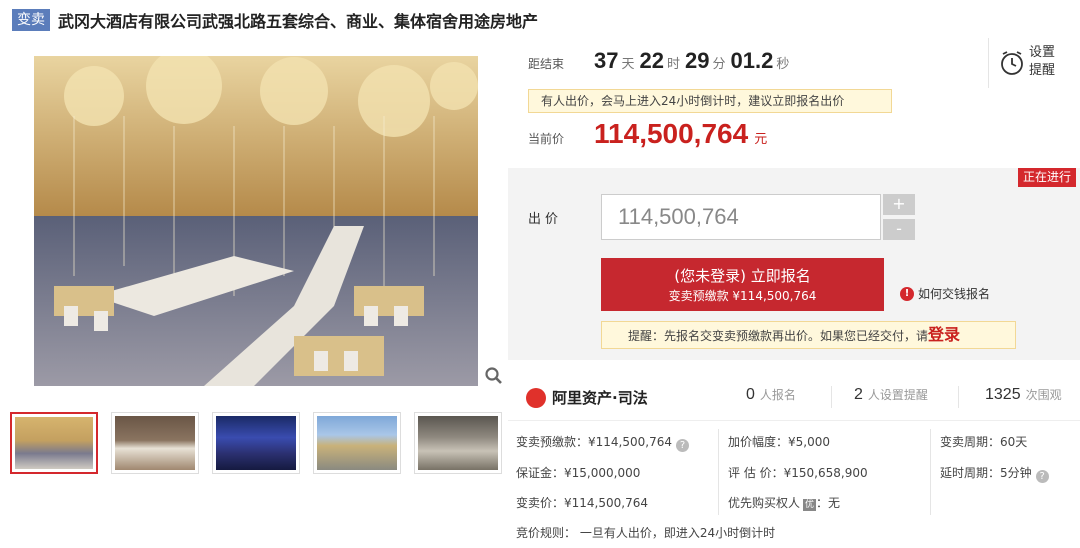 This screenshot has height=548, width=1080. What do you see at coordinates (546, 64) in the screenshot?
I see `countdown-label: 距结束` at bounding box center [546, 64].